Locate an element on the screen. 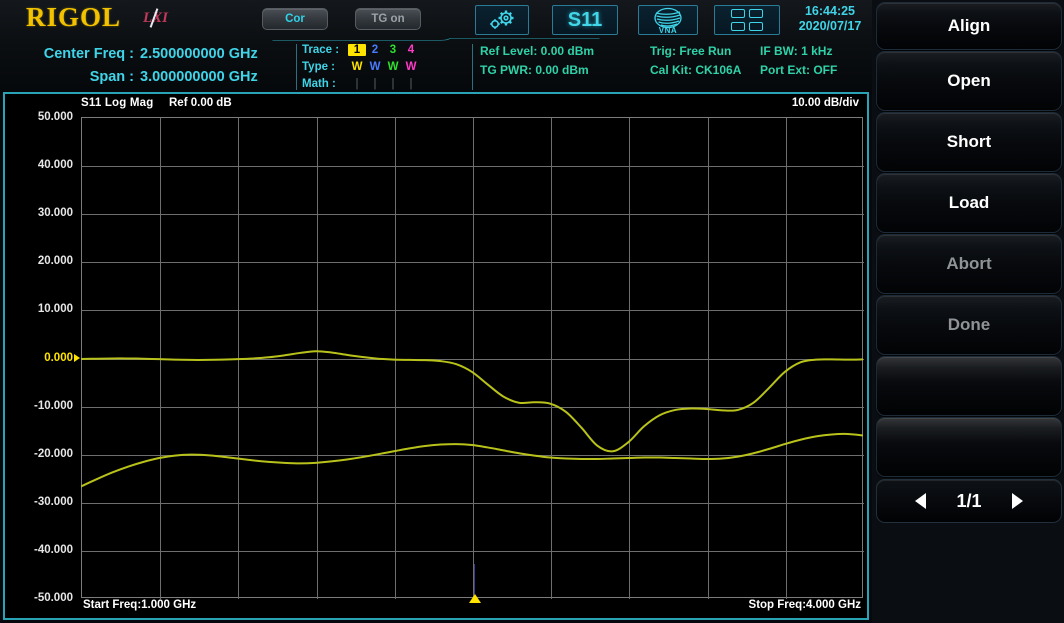 This screenshot has height=623, width=1064. rigol-logo: RIGOL is located at coordinates (74, 17).